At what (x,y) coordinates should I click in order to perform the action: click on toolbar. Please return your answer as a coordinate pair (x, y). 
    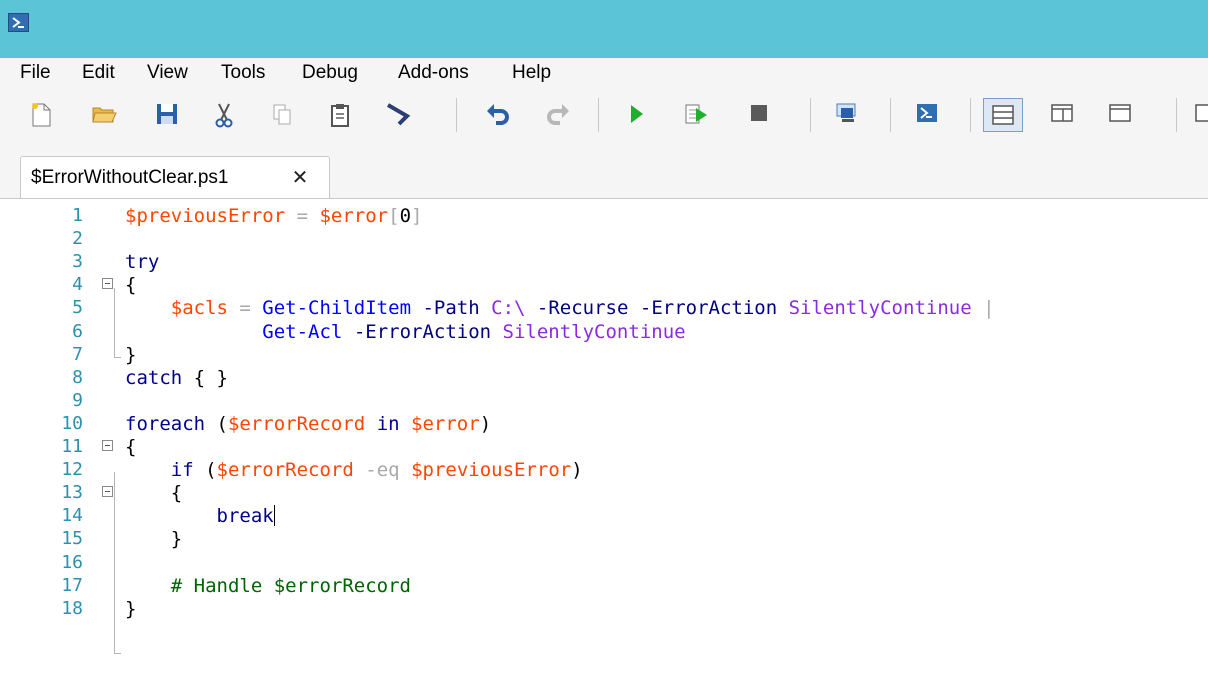
    Looking at the image, I should click on (604, 116).